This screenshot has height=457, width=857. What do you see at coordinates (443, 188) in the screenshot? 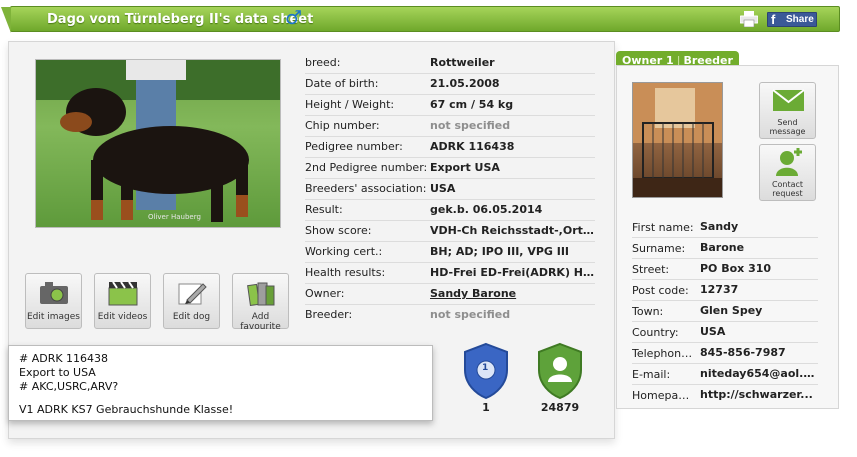
I see `detail-value: USA` at bounding box center [443, 188].